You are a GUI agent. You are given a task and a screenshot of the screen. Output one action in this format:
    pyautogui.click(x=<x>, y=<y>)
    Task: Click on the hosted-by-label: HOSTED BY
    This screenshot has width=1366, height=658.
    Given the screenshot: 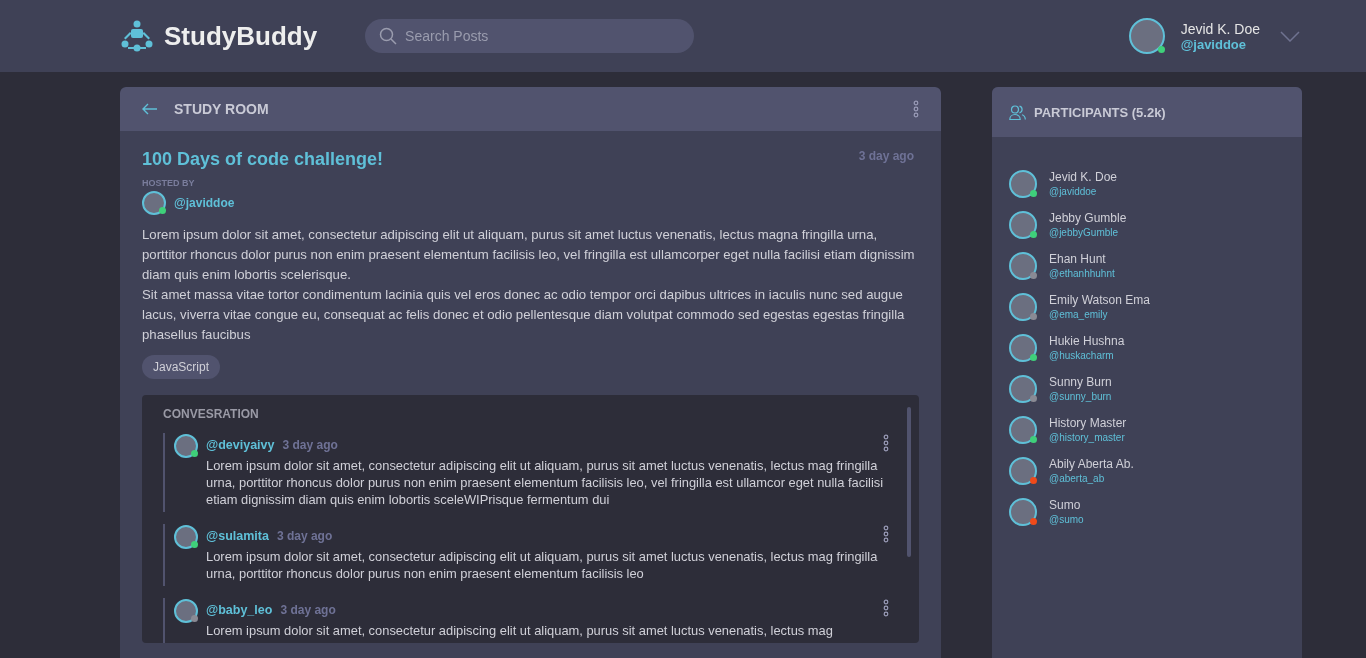 What is the action you would take?
    pyautogui.click(x=169, y=183)
    